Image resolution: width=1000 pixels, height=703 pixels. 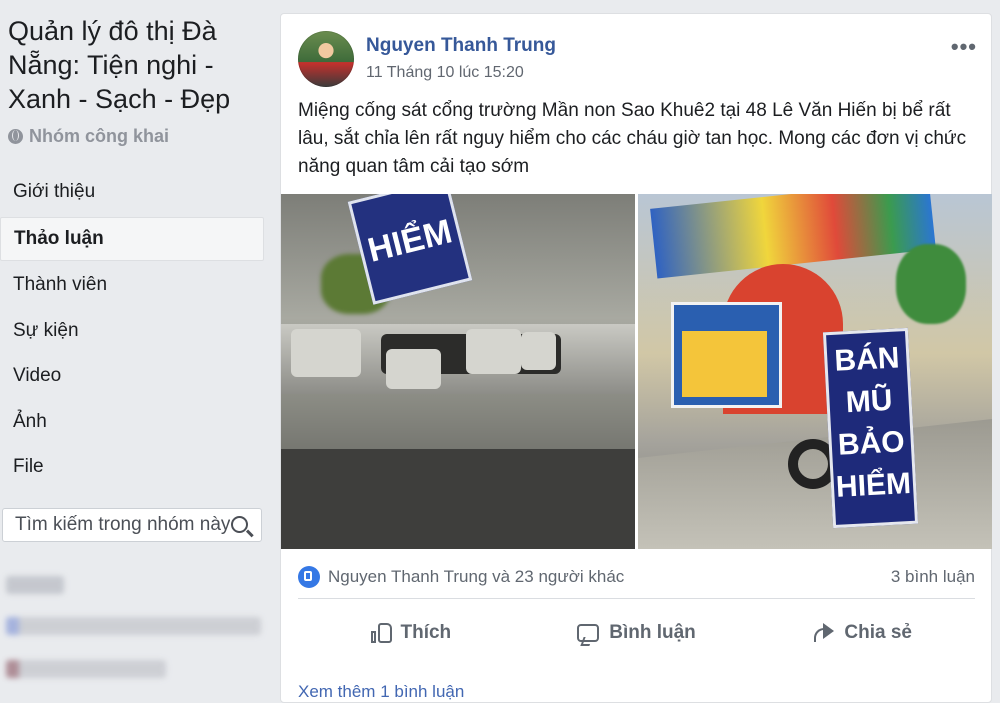 What do you see at coordinates (239, 524) in the screenshot?
I see `search-icon` at bounding box center [239, 524].